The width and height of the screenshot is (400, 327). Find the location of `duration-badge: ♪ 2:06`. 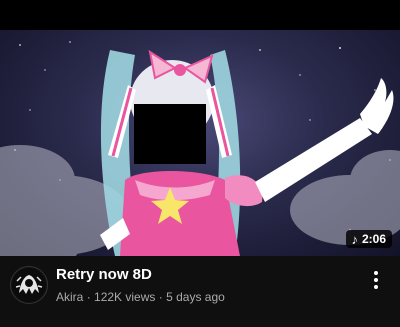

duration-badge: ♪ 2:06 is located at coordinates (369, 239).